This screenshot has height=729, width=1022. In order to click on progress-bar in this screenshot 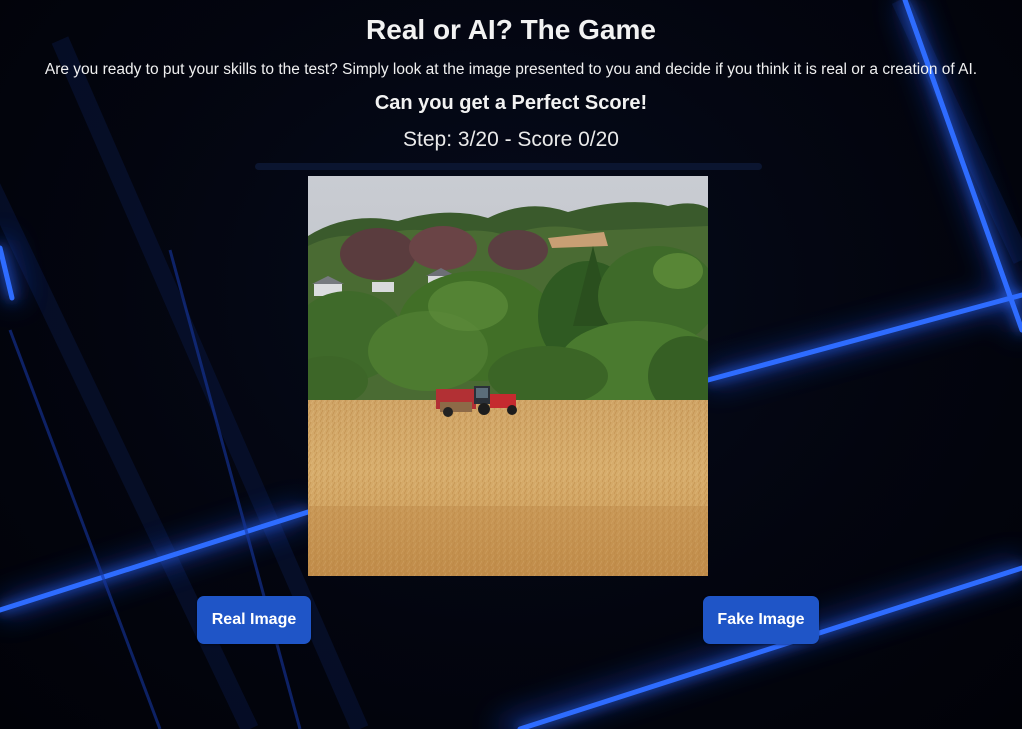, I will do `click(508, 166)`.